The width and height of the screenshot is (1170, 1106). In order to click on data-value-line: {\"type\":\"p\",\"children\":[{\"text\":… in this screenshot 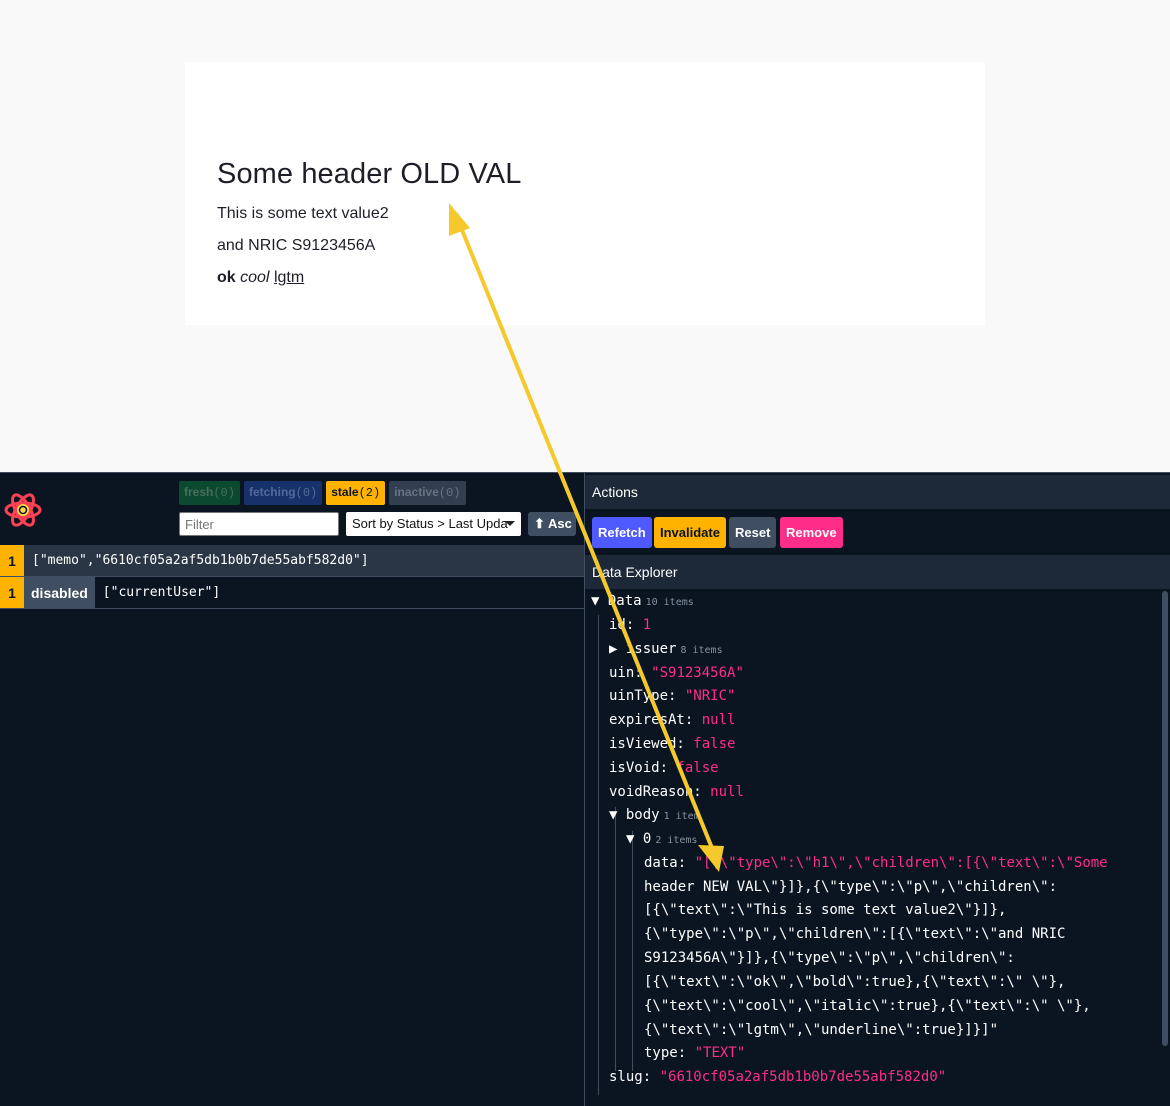, I will do `click(855, 934)`.